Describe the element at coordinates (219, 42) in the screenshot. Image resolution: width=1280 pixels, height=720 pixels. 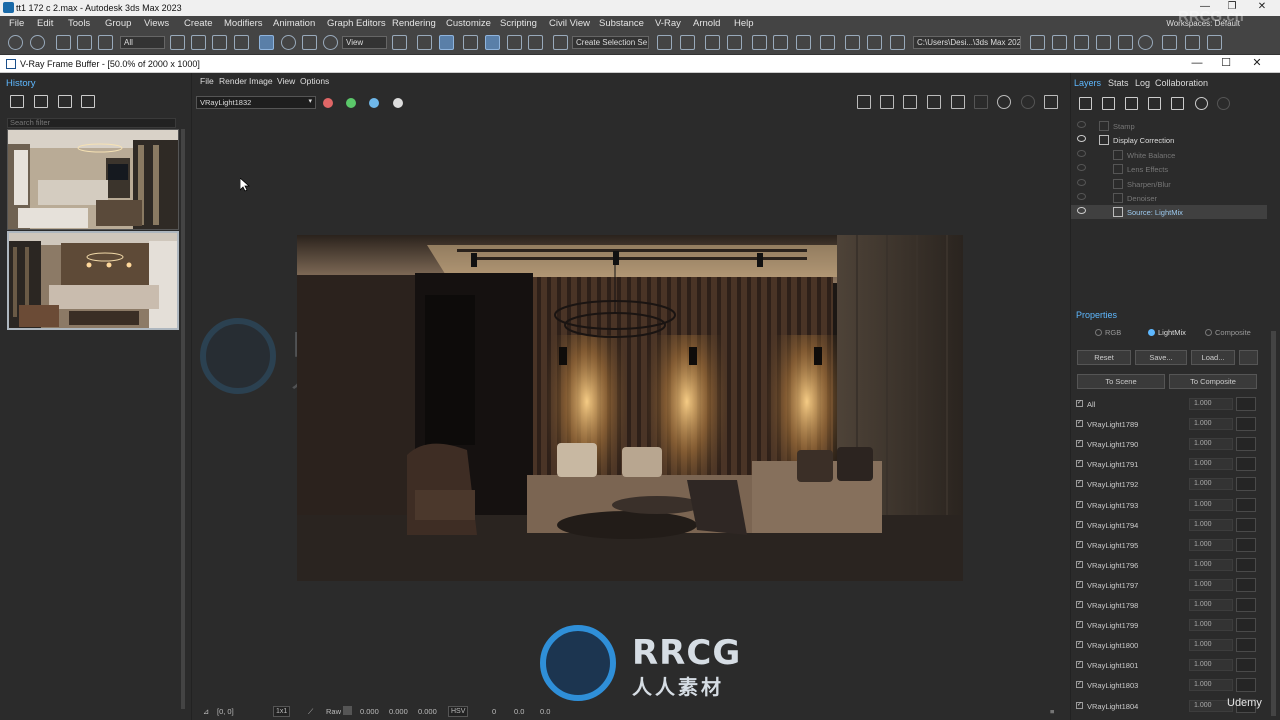
I see `rectangular-selection-icon` at that location.